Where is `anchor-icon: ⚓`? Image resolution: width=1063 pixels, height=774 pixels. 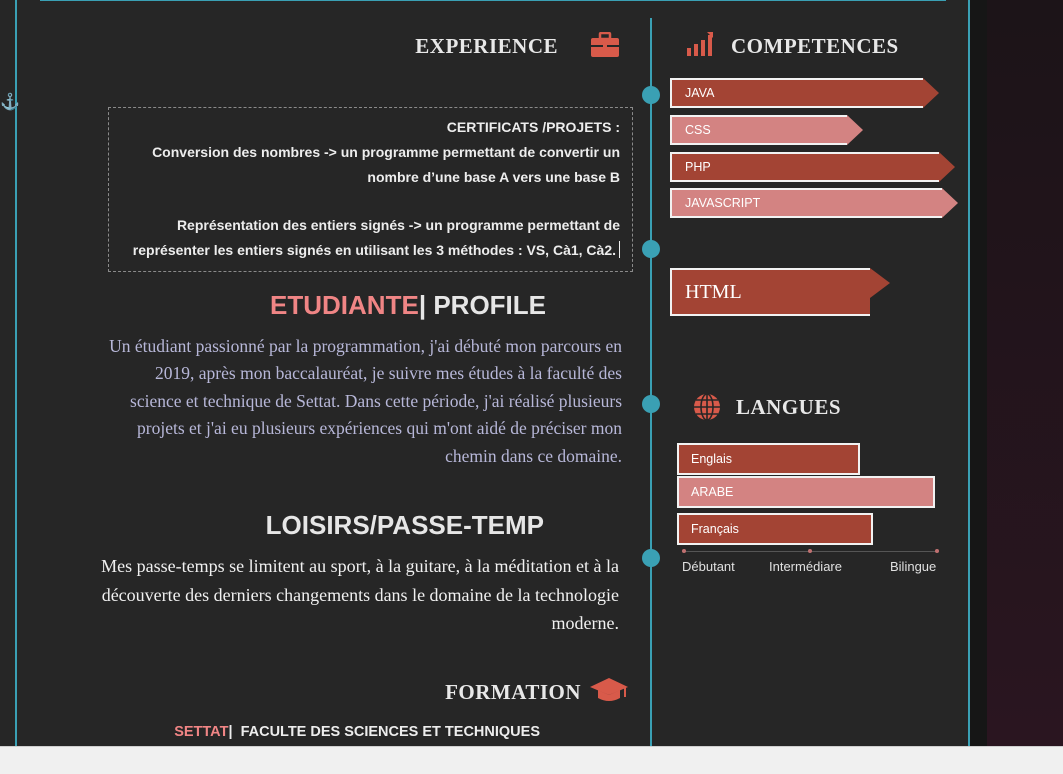 anchor-icon: ⚓ is located at coordinates (10, 102).